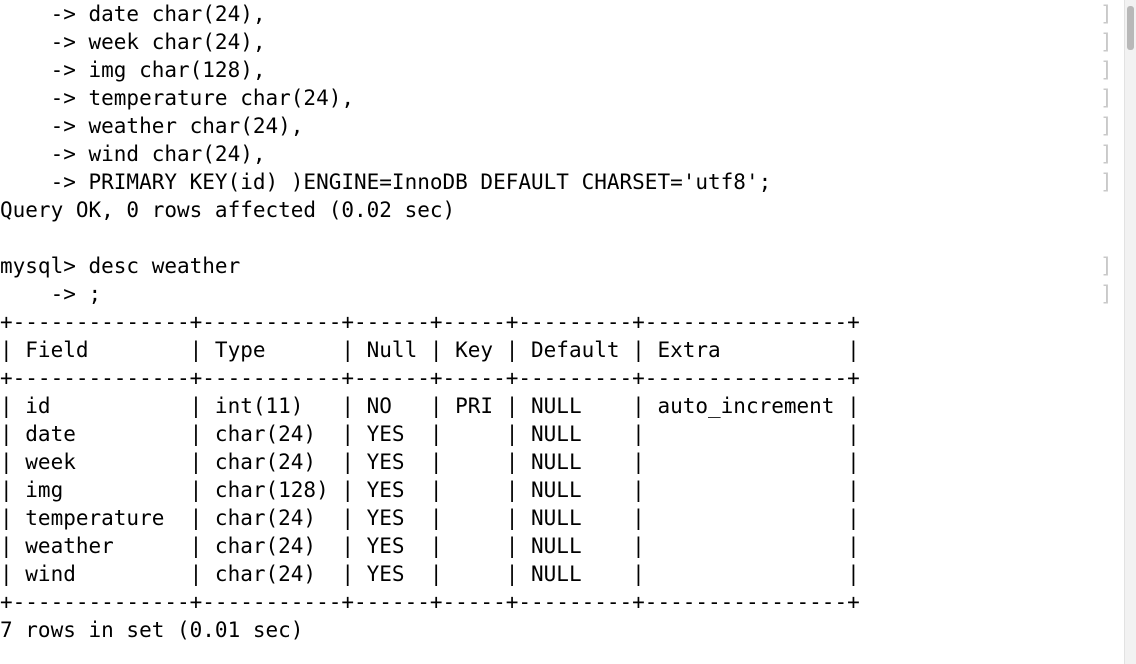 Image resolution: width=1136 pixels, height=664 pixels. Describe the element at coordinates (430, 434) in the screenshot. I see `terminal-line: | date | char(24) | YES | | NULL | |` at that location.